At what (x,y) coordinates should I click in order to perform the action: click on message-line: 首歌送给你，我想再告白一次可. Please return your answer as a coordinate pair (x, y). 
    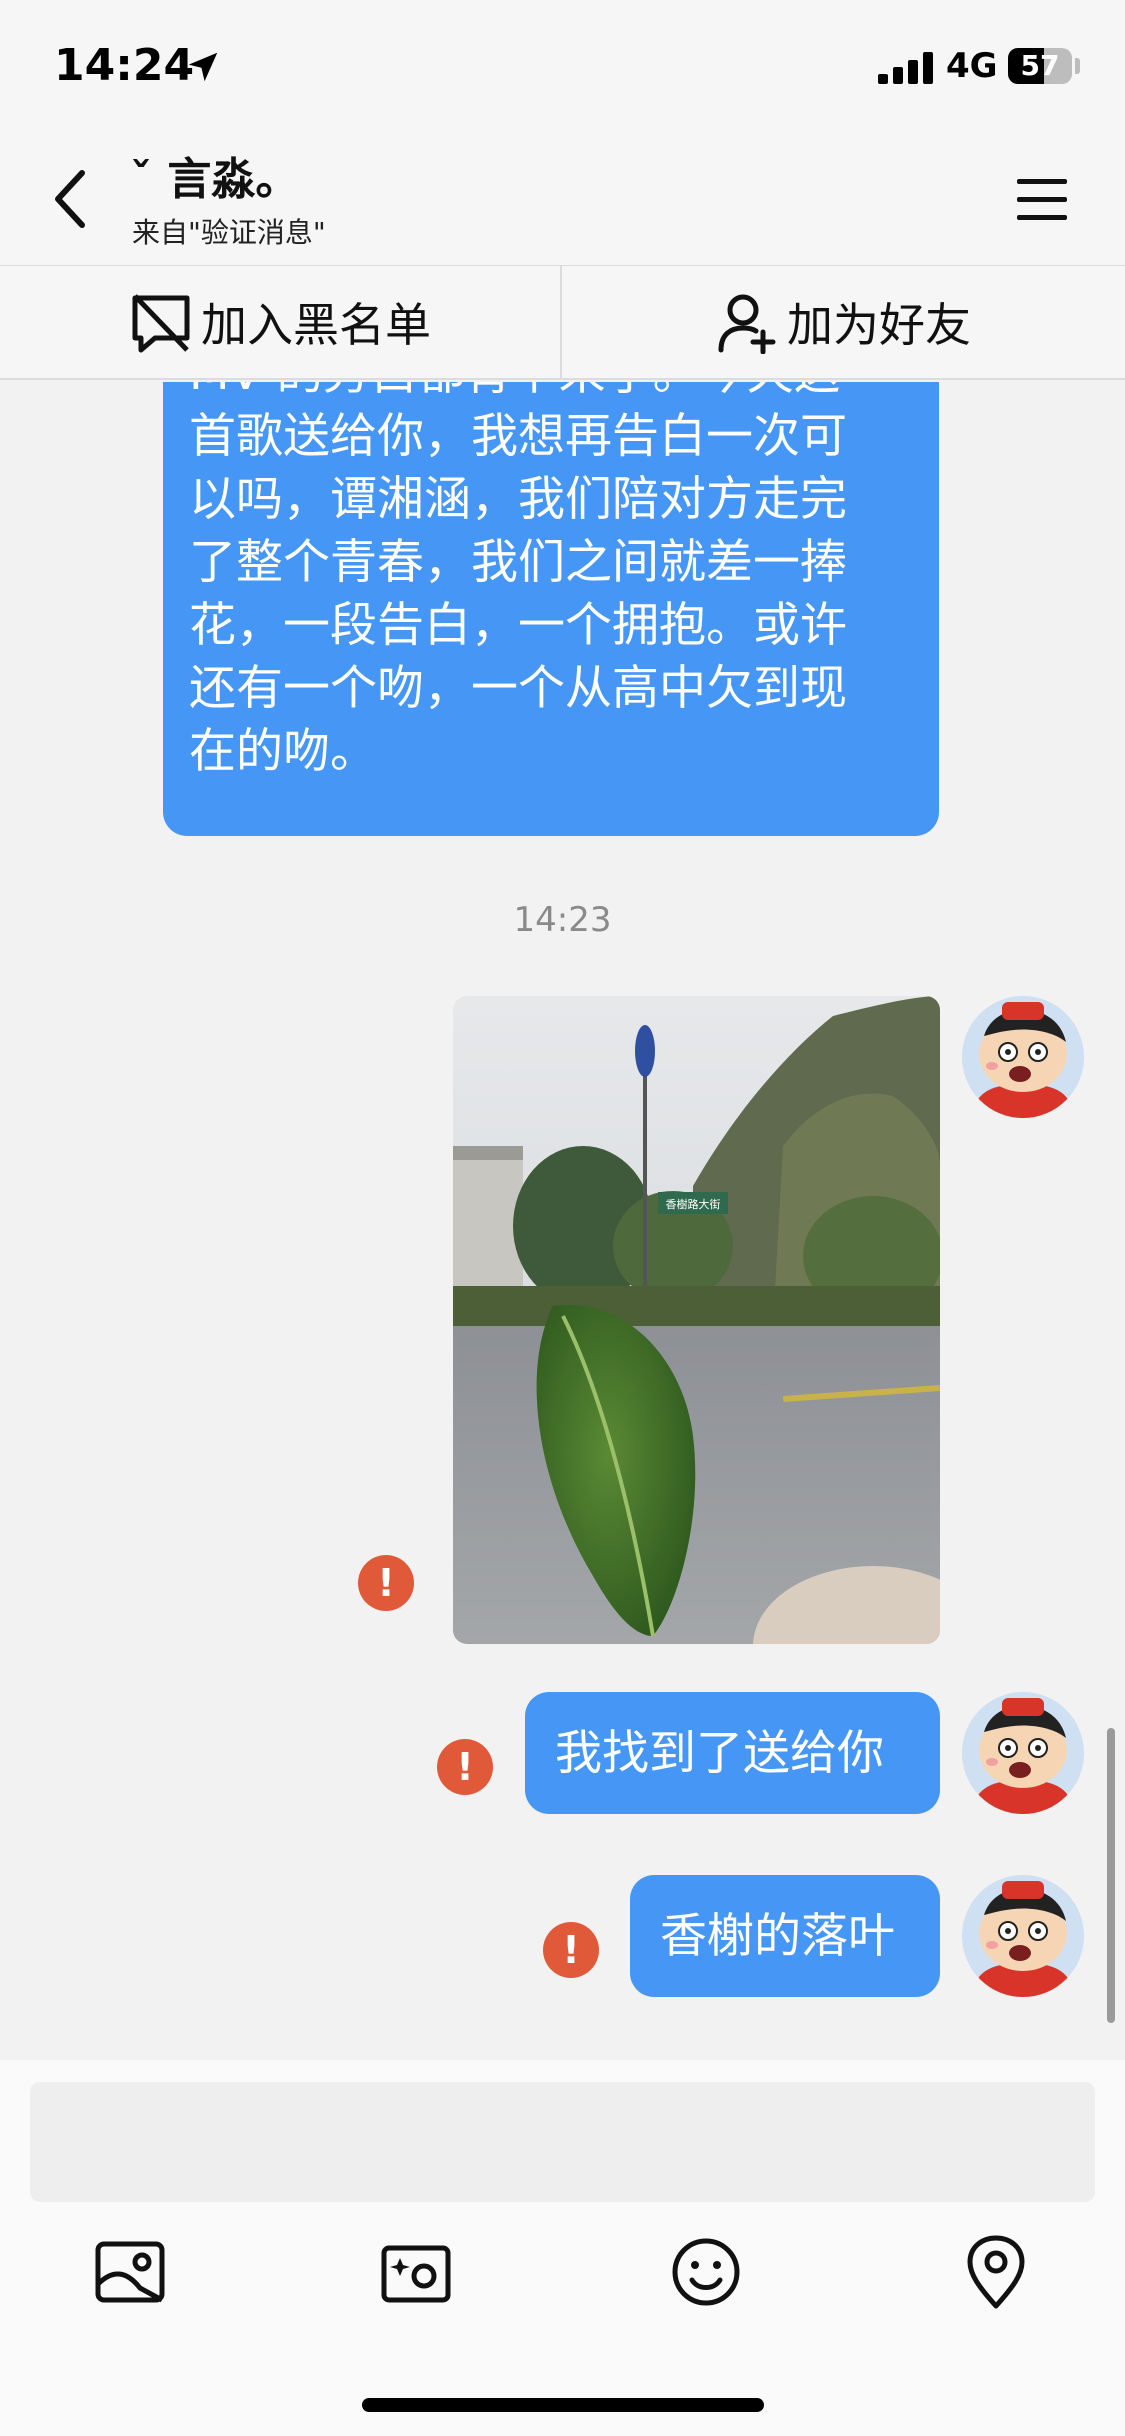
    Looking at the image, I should click on (518, 436).